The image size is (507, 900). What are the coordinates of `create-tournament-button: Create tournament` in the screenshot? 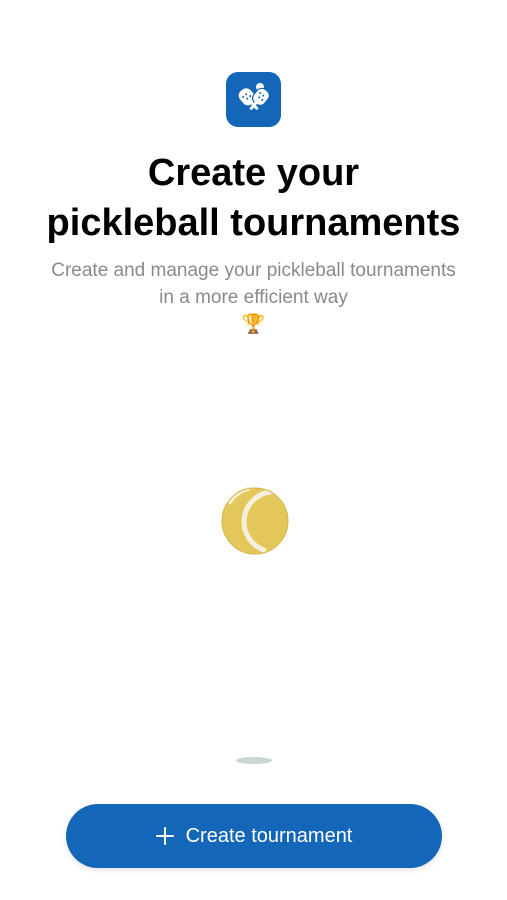 It's located at (254, 836).